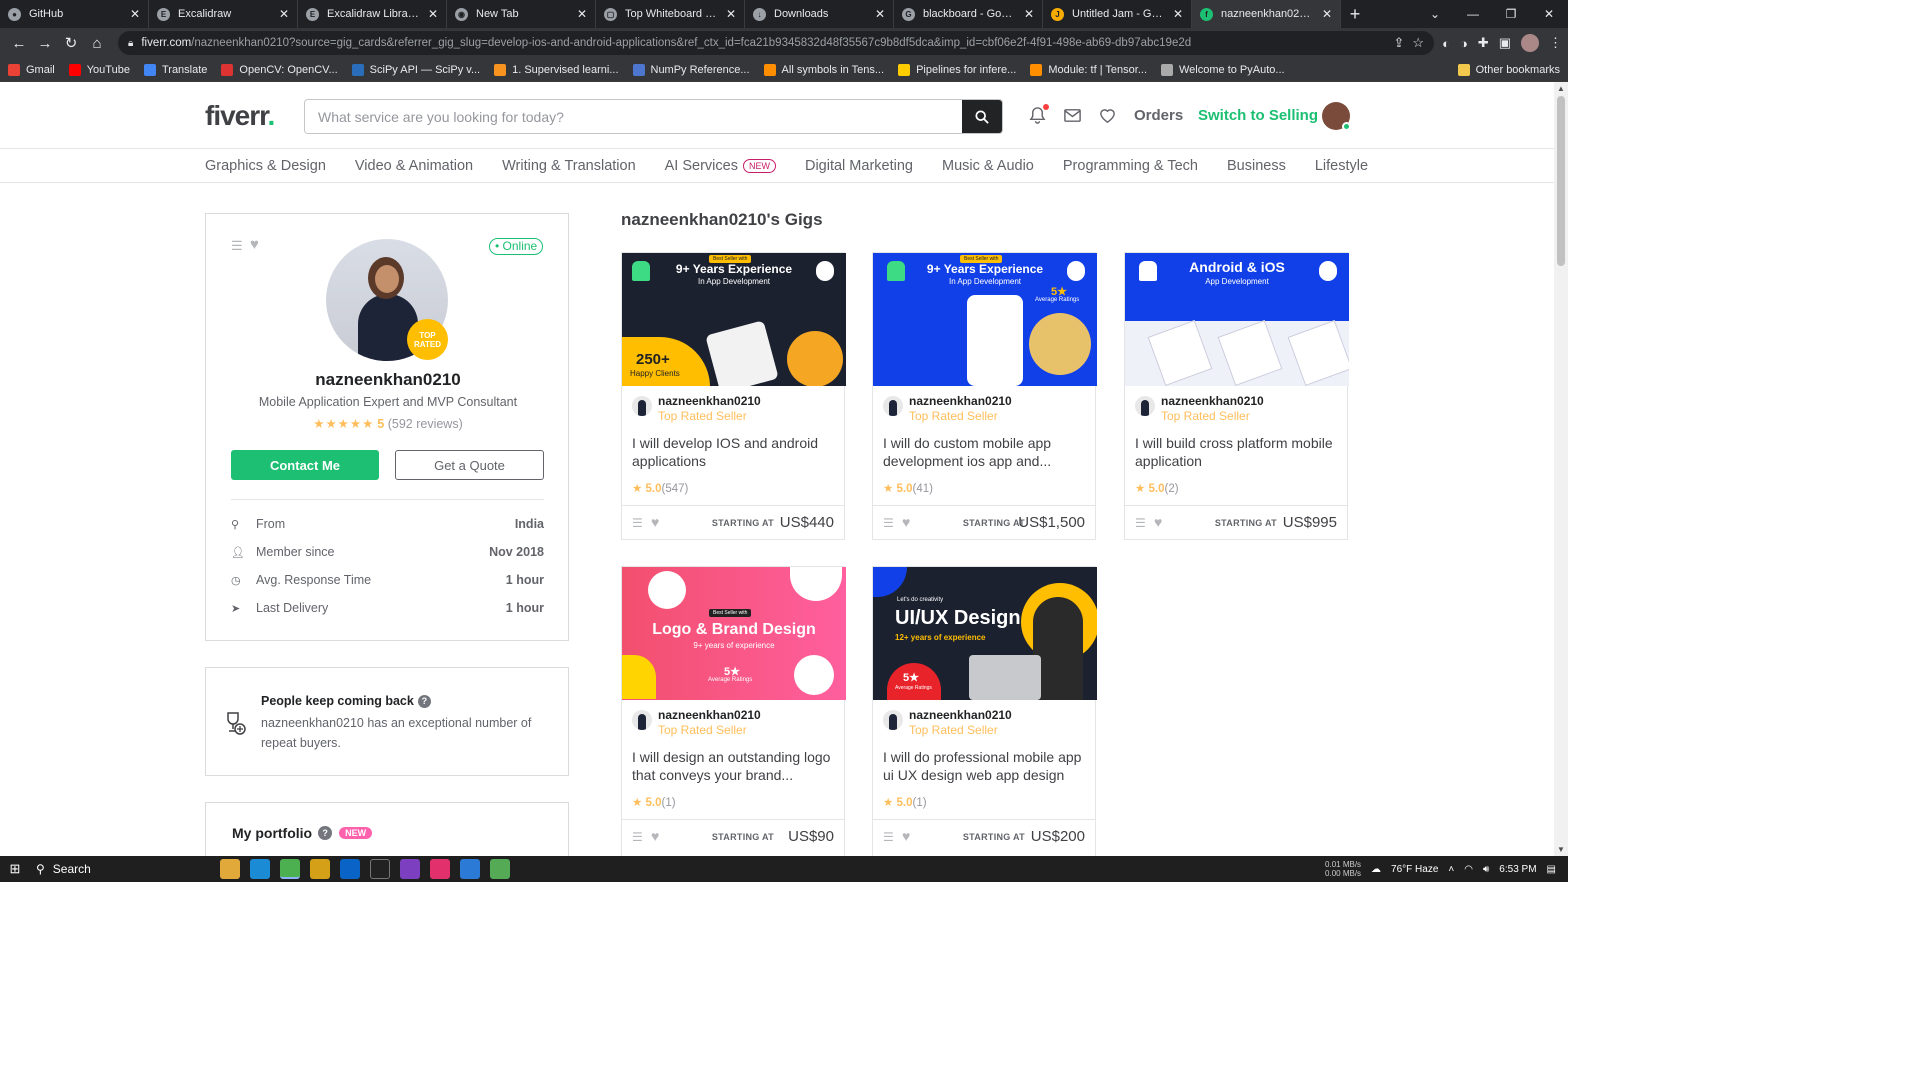  I want to click on forward-icon: →, so click(45, 43).